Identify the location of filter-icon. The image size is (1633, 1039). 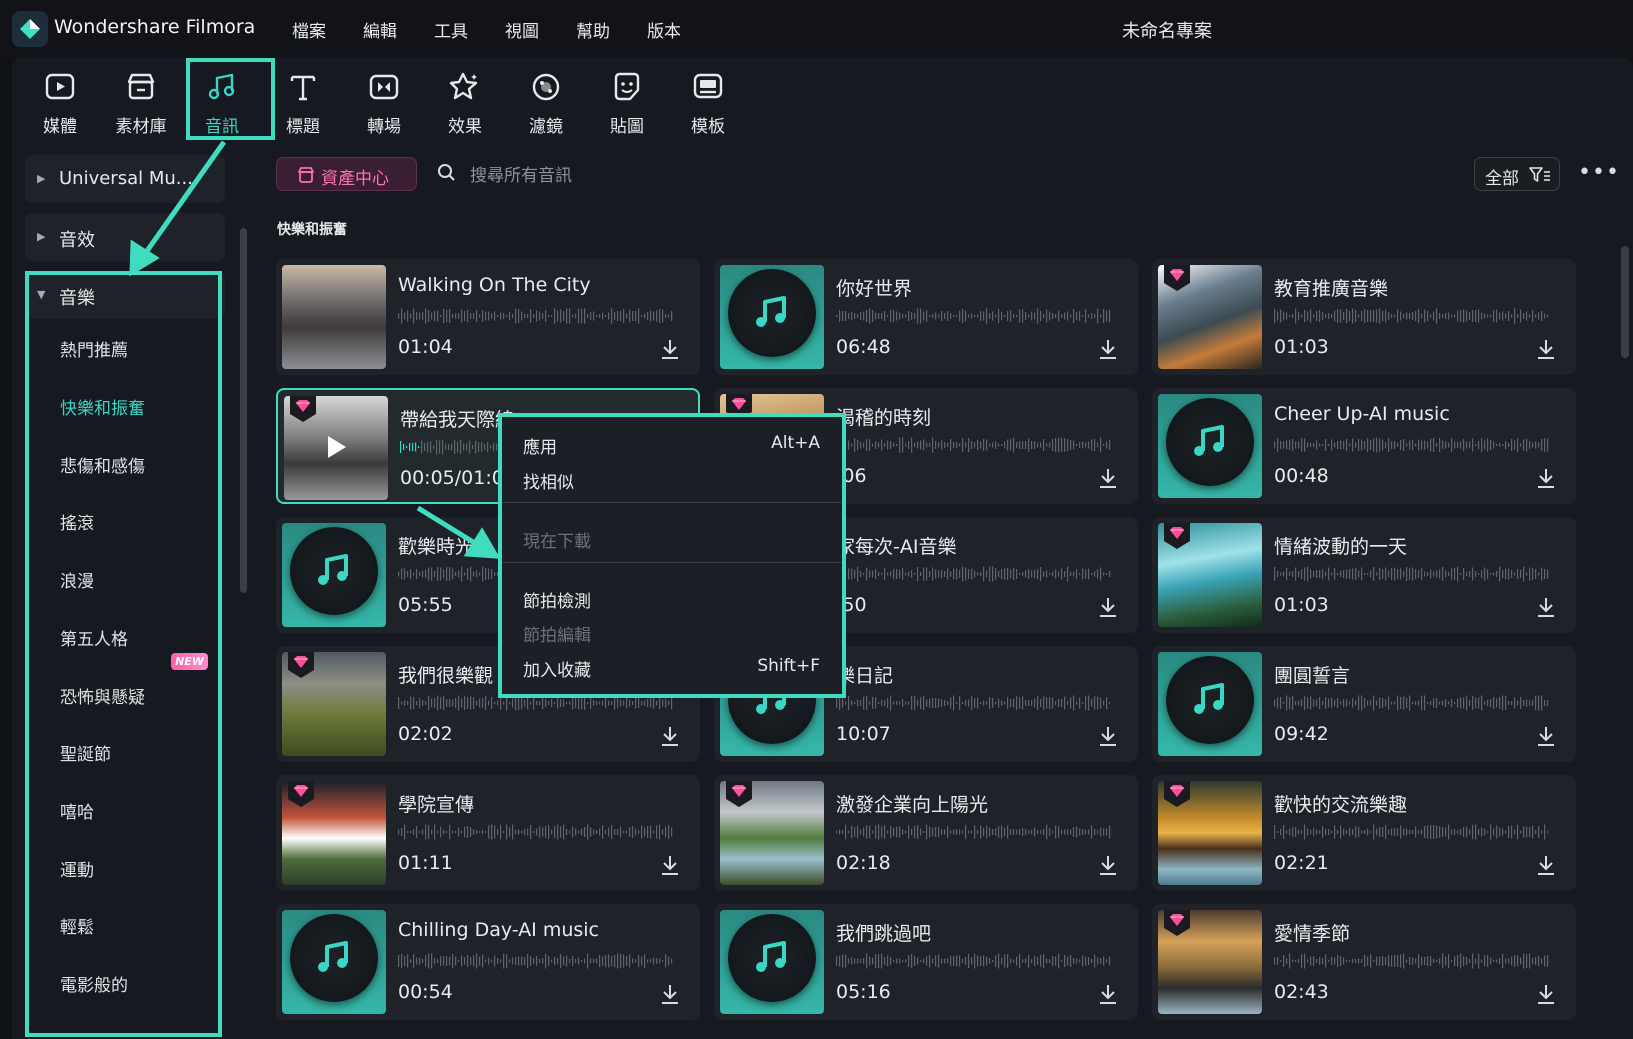
(546, 87).